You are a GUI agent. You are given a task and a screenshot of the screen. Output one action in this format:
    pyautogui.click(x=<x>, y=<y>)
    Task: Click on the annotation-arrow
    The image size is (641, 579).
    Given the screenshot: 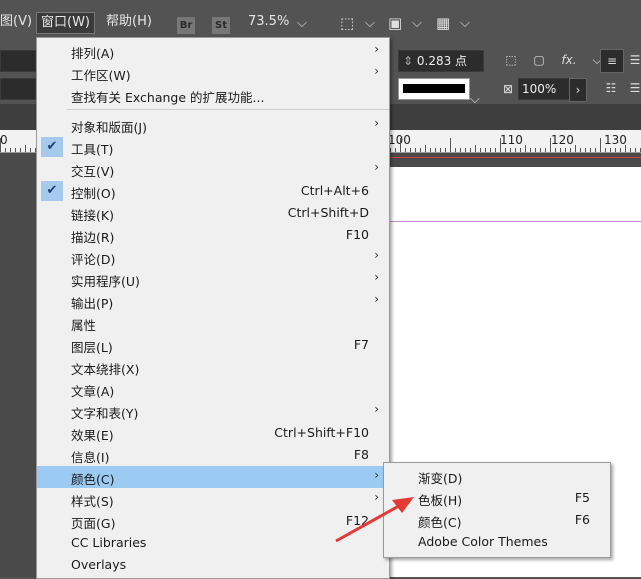 What is the action you would take?
    pyautogui.click(x=374, y=520)
    